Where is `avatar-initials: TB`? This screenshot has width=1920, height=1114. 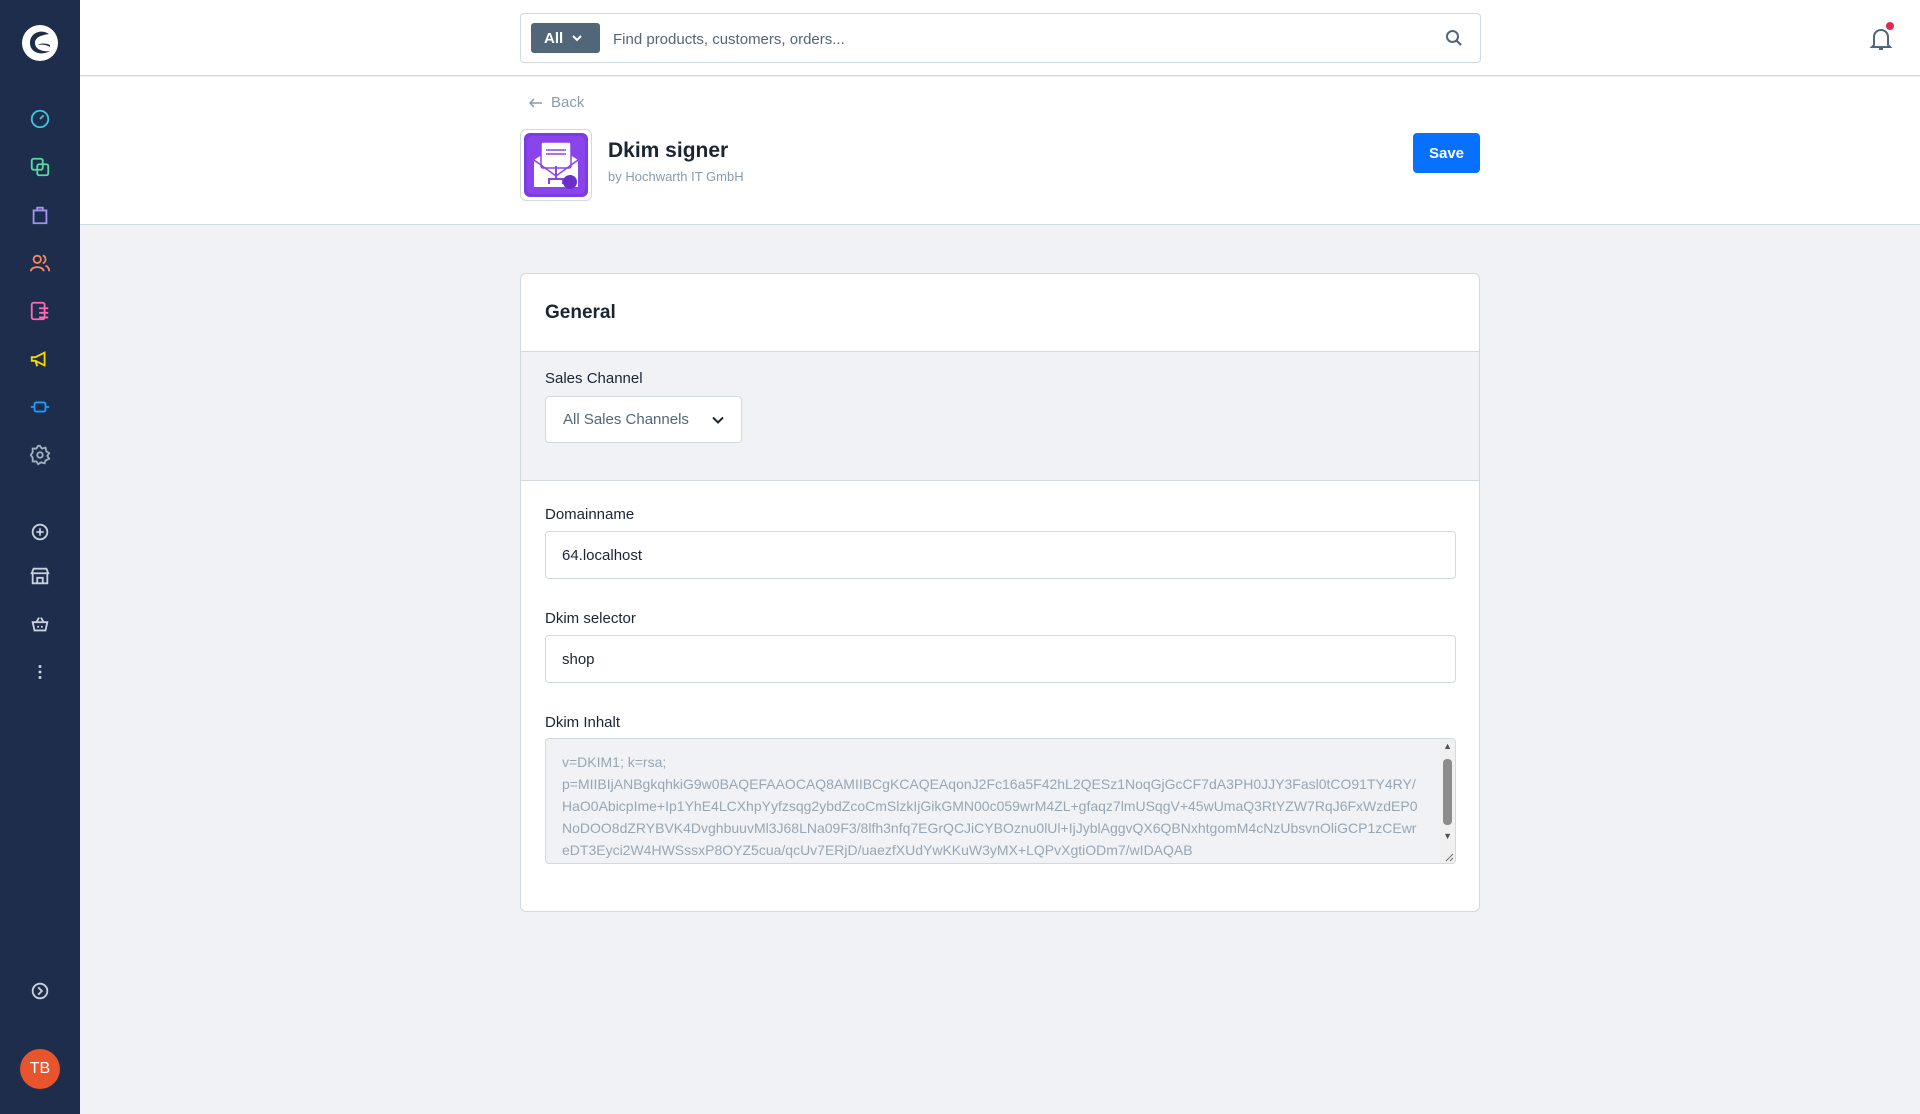
avatar-initials: TB is located at coordinates (40, 1068).